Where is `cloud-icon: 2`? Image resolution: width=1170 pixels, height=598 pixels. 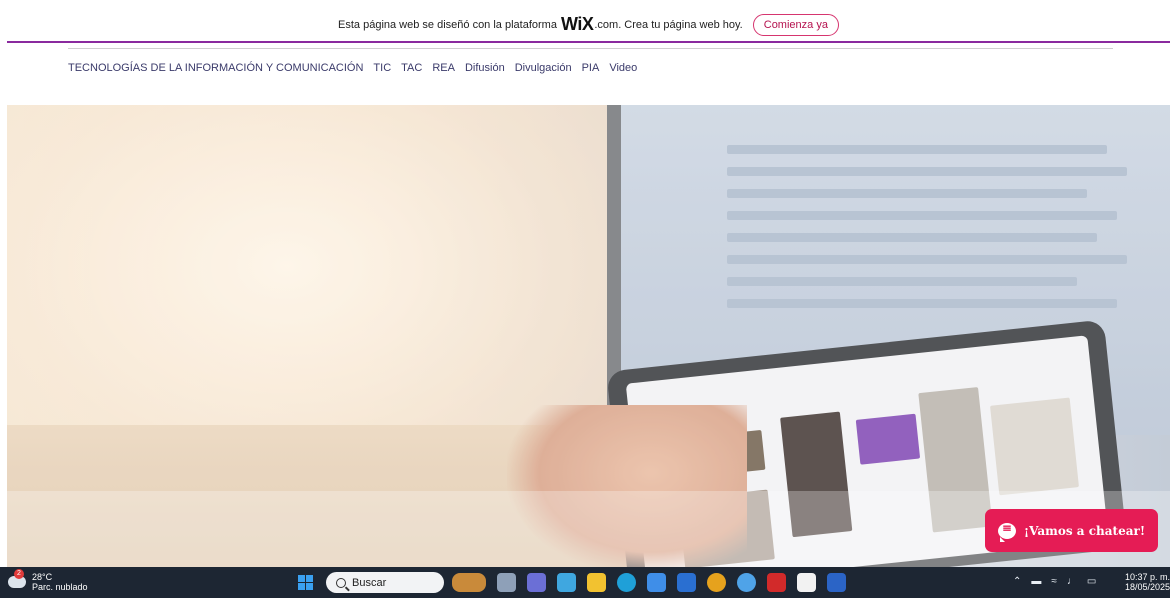 cloud-icon: 2 is located at coordinates (17, 578).